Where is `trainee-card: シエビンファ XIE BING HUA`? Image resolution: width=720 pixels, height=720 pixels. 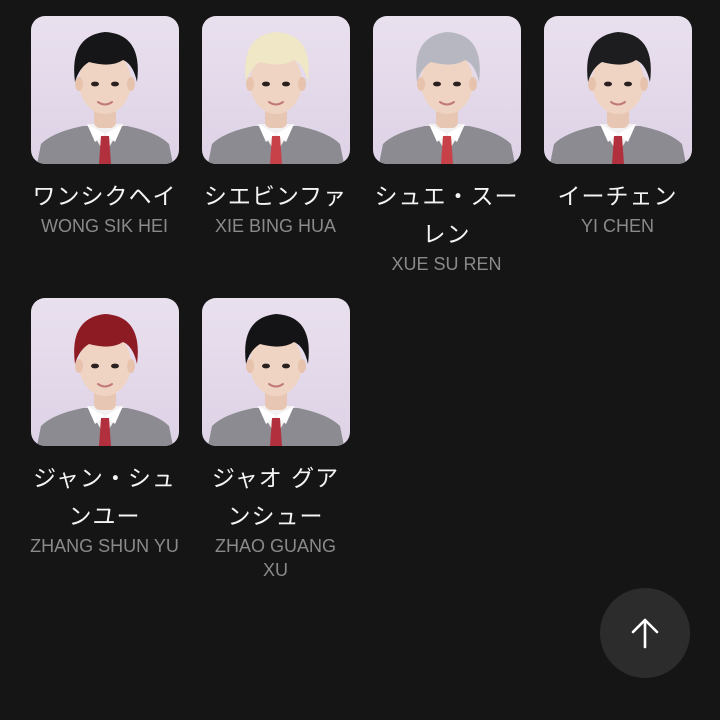 trainee-card: シエビンファ XIE BING HUA is located at coordinates (275, 146).